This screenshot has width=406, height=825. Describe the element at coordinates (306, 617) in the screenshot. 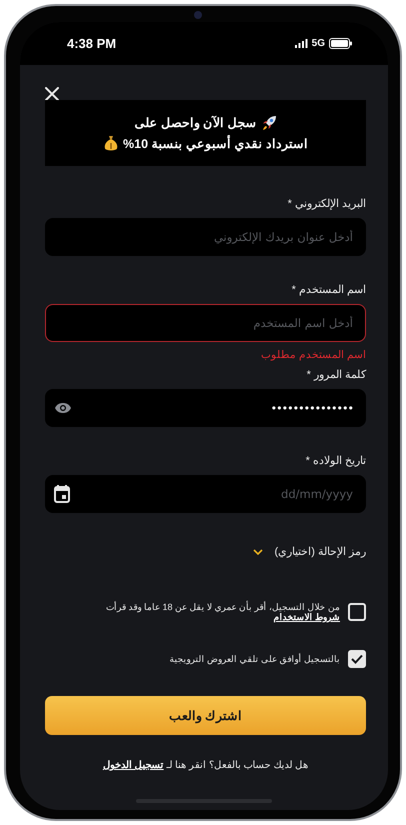

I see `terms-link: شروط الاستخدام` at that location.